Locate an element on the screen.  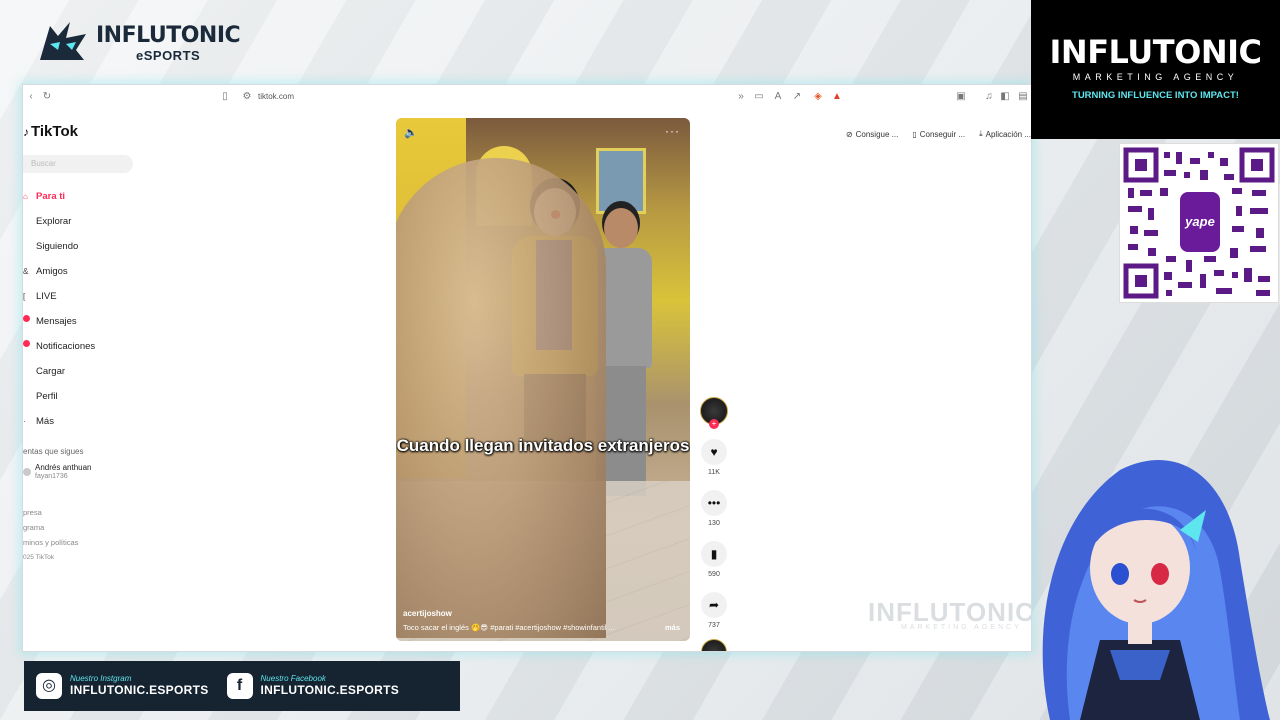
sidebar-item-amigos: & Amigos is located at coordinates (59, 271).